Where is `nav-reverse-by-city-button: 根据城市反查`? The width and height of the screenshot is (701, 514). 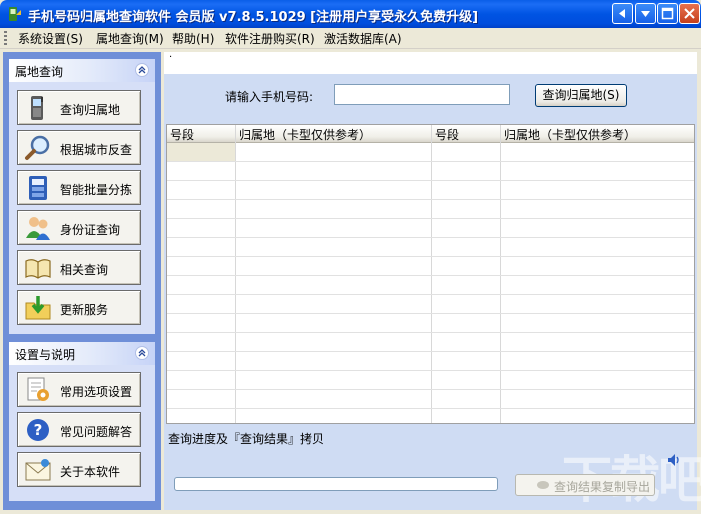 nav-reverse-by-city-button: 根据城市反查 is located at coordinates (79, 147).